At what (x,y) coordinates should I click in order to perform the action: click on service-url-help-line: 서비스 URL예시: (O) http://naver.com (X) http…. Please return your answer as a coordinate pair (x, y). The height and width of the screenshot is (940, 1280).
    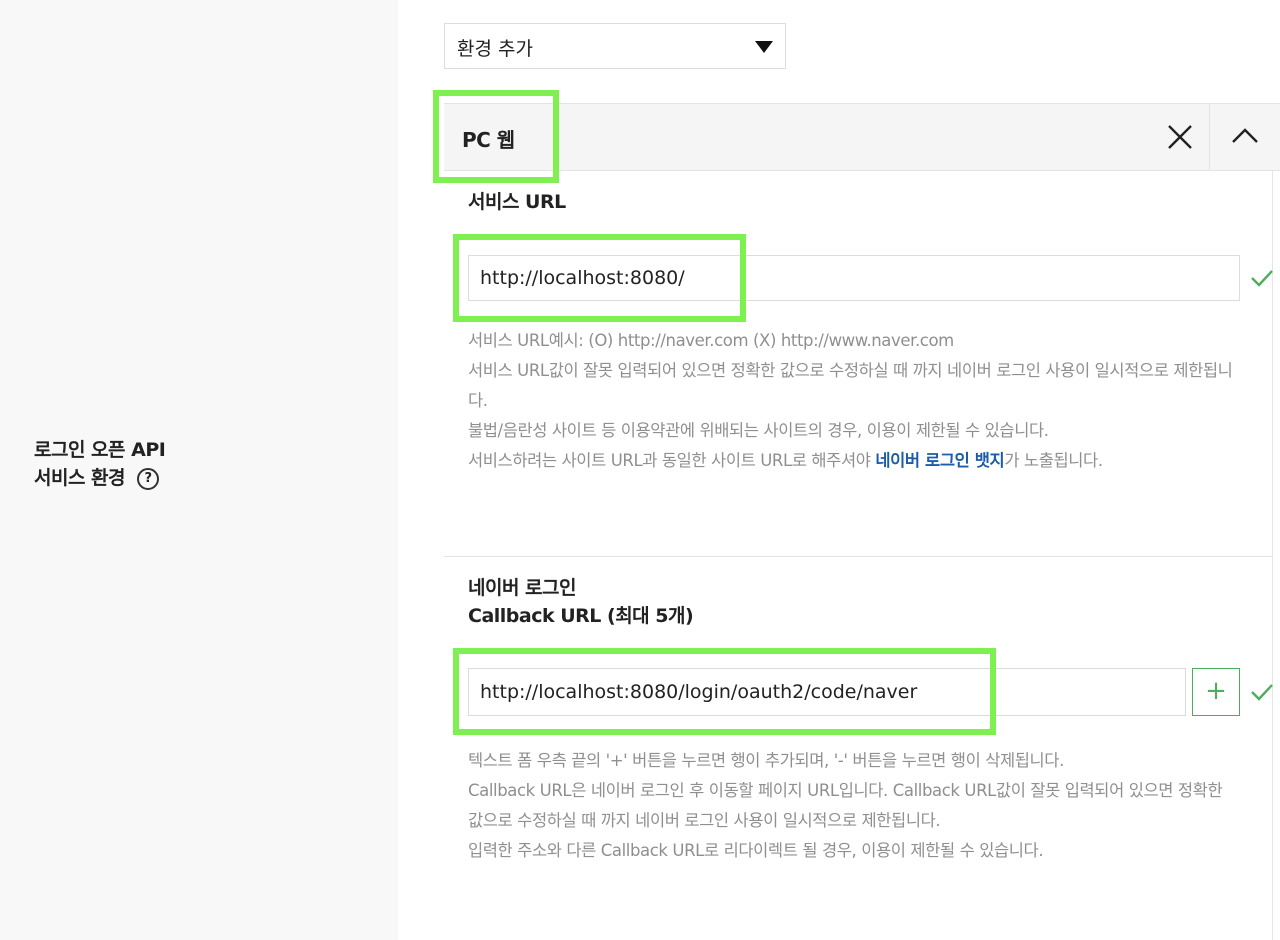
    Looking at the image, I should click on (711, 340).